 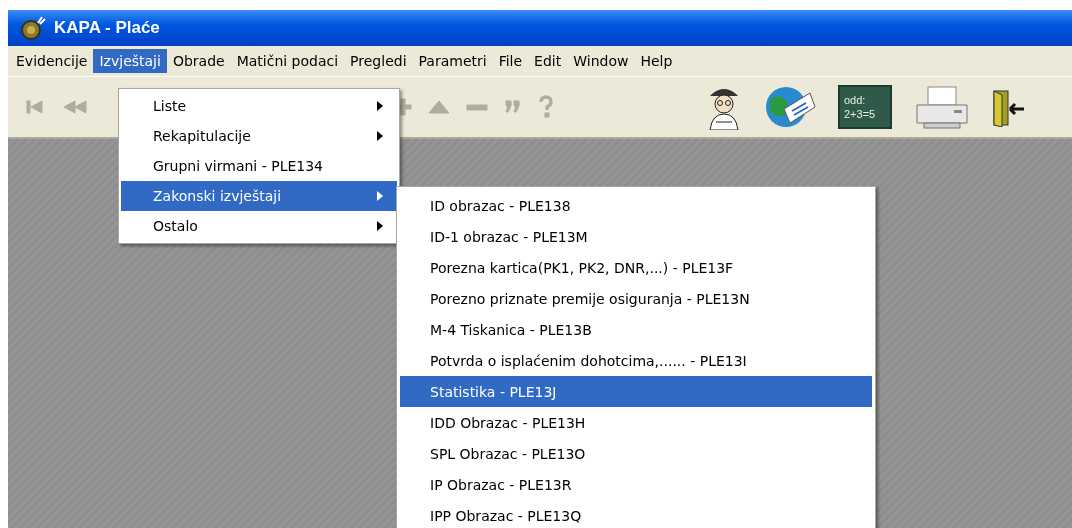 I want to click on menu-bar-item: Parametri, so click(x=452, y=61).